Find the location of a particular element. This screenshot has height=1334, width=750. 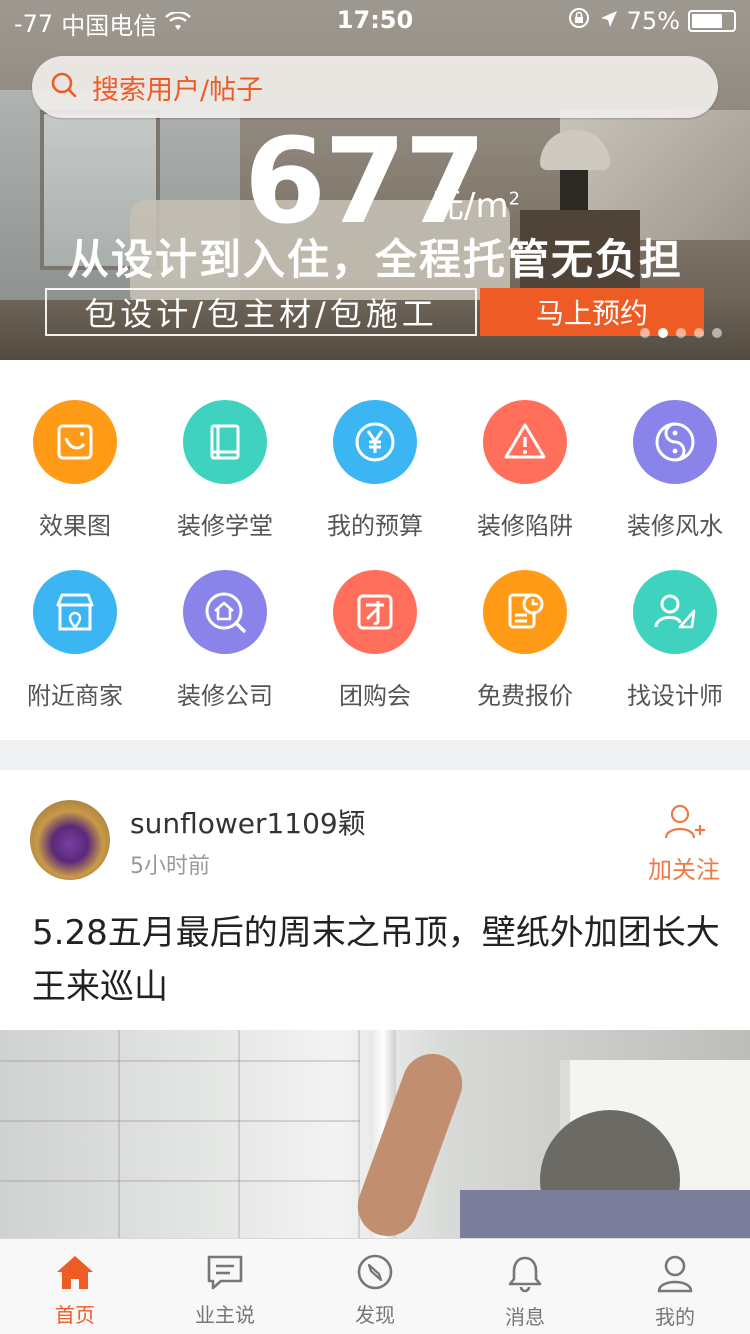

promo-unit: 元/m2 is located at coordinates (475, 206).